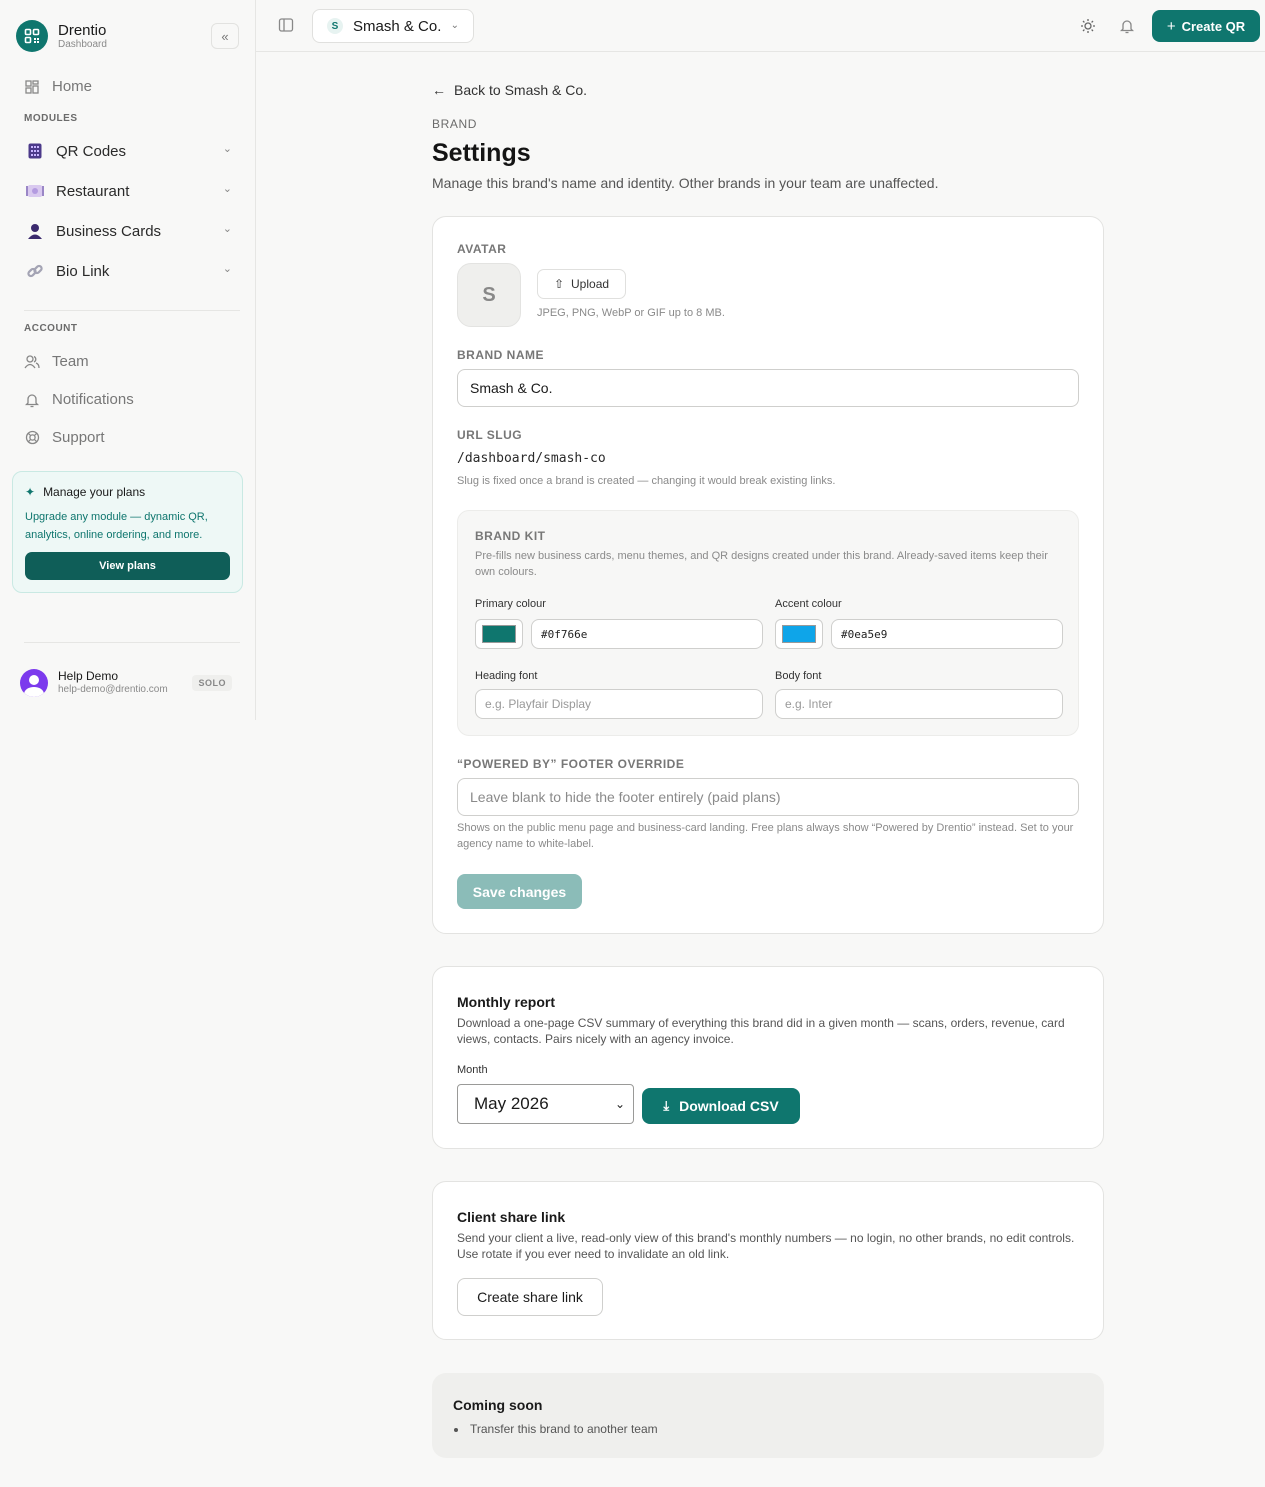 The height and width of the screenshot is (1487, 1265). I want to click on sidebar-item-label: QR Codes, so click(91, 151).